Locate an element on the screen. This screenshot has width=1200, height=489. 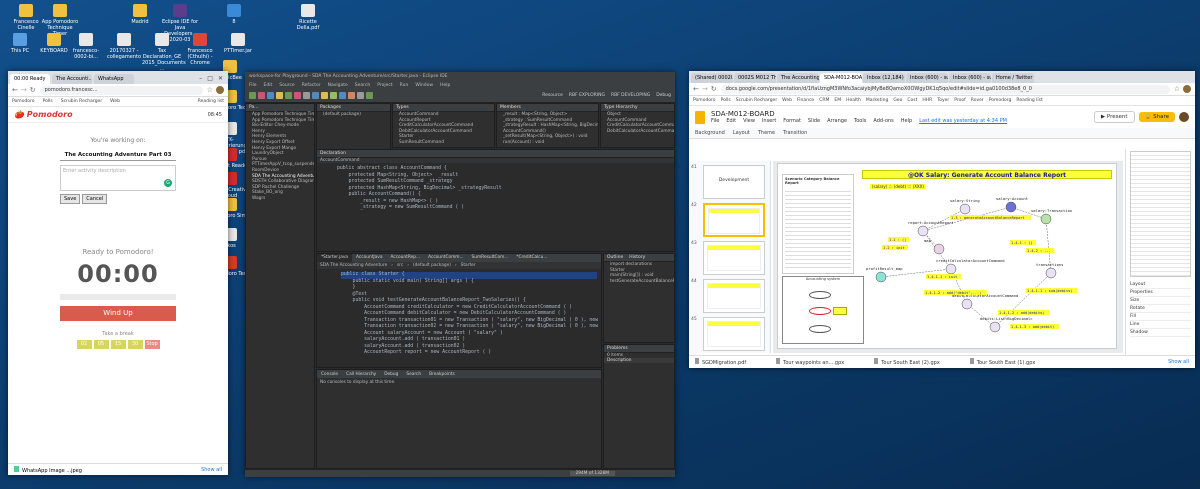
user-avatar is located at coordinates (1184, 117).